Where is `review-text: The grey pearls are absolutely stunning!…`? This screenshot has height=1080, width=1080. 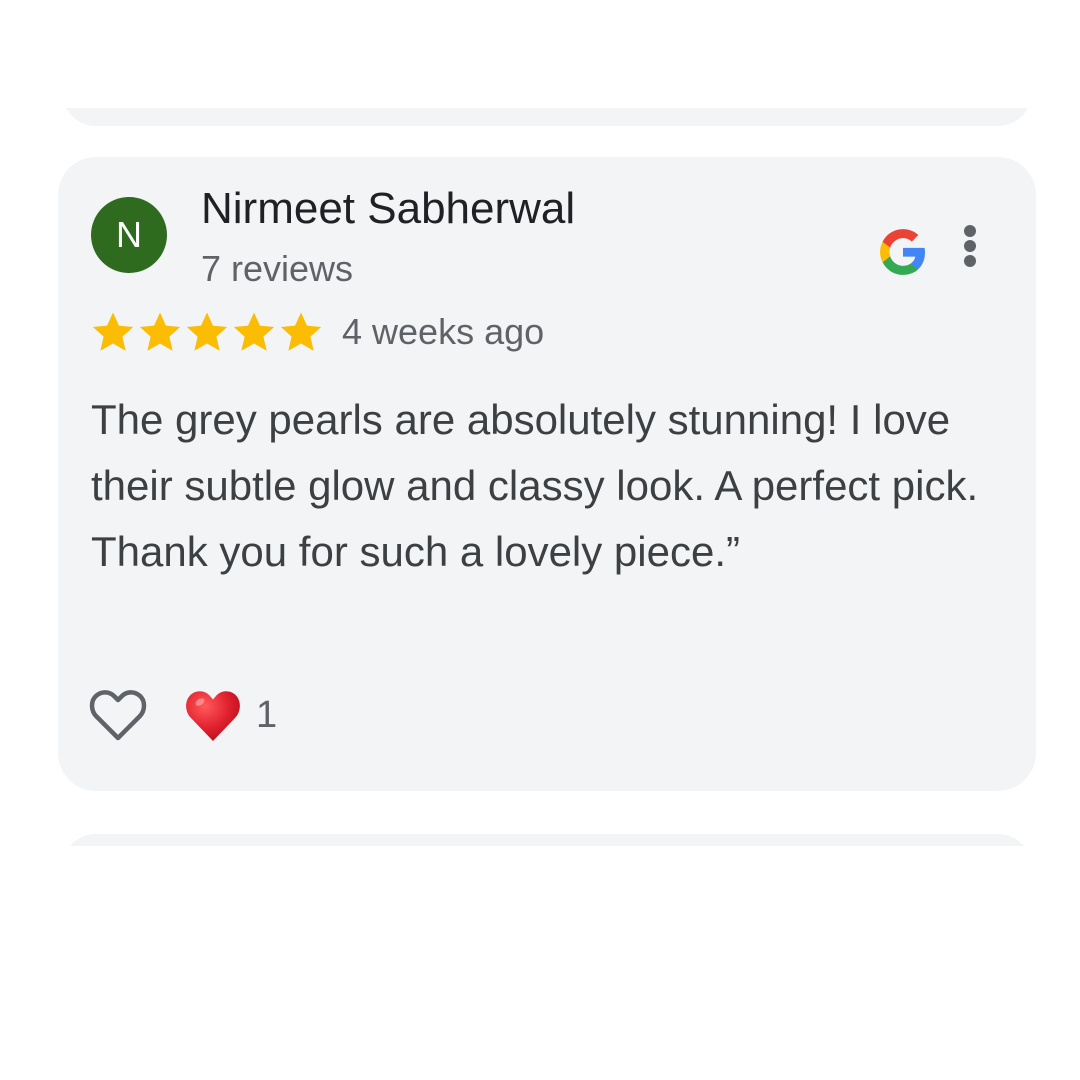 review-text: The grey pearls are absolutely stunning!… is located at coordinates (535, 485).